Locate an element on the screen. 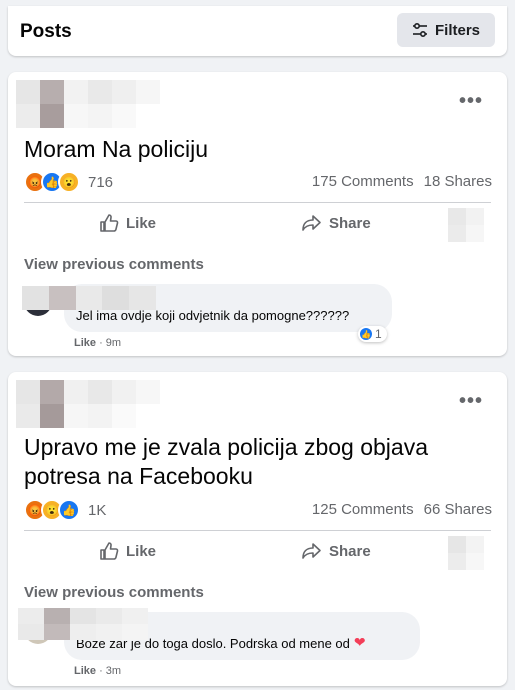 The width and height of the screenshot is (515, 690). comments-count: 175 Comments is located at coordinates (363, 181).